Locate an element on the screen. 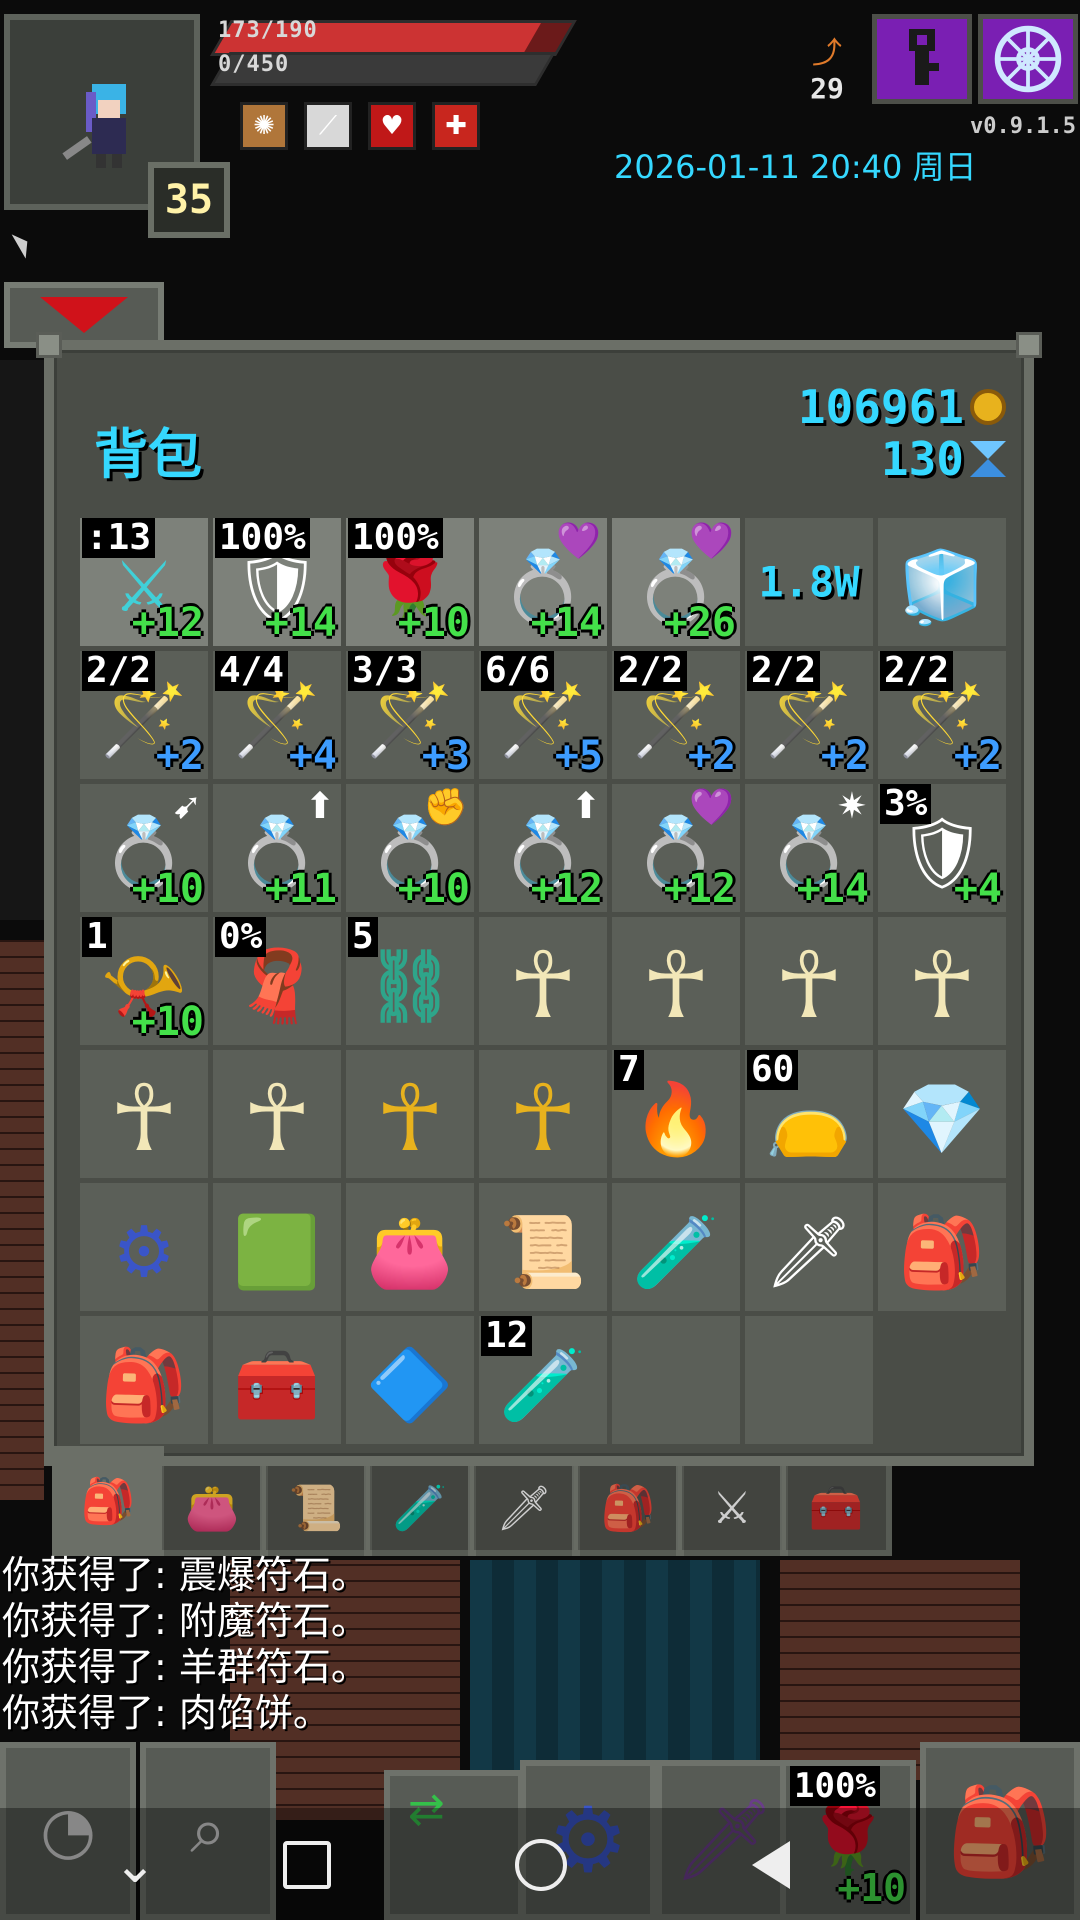 This screenshot has height=1920, width=1080. slot-status-label: 5 is located at coordinates (363, 937).